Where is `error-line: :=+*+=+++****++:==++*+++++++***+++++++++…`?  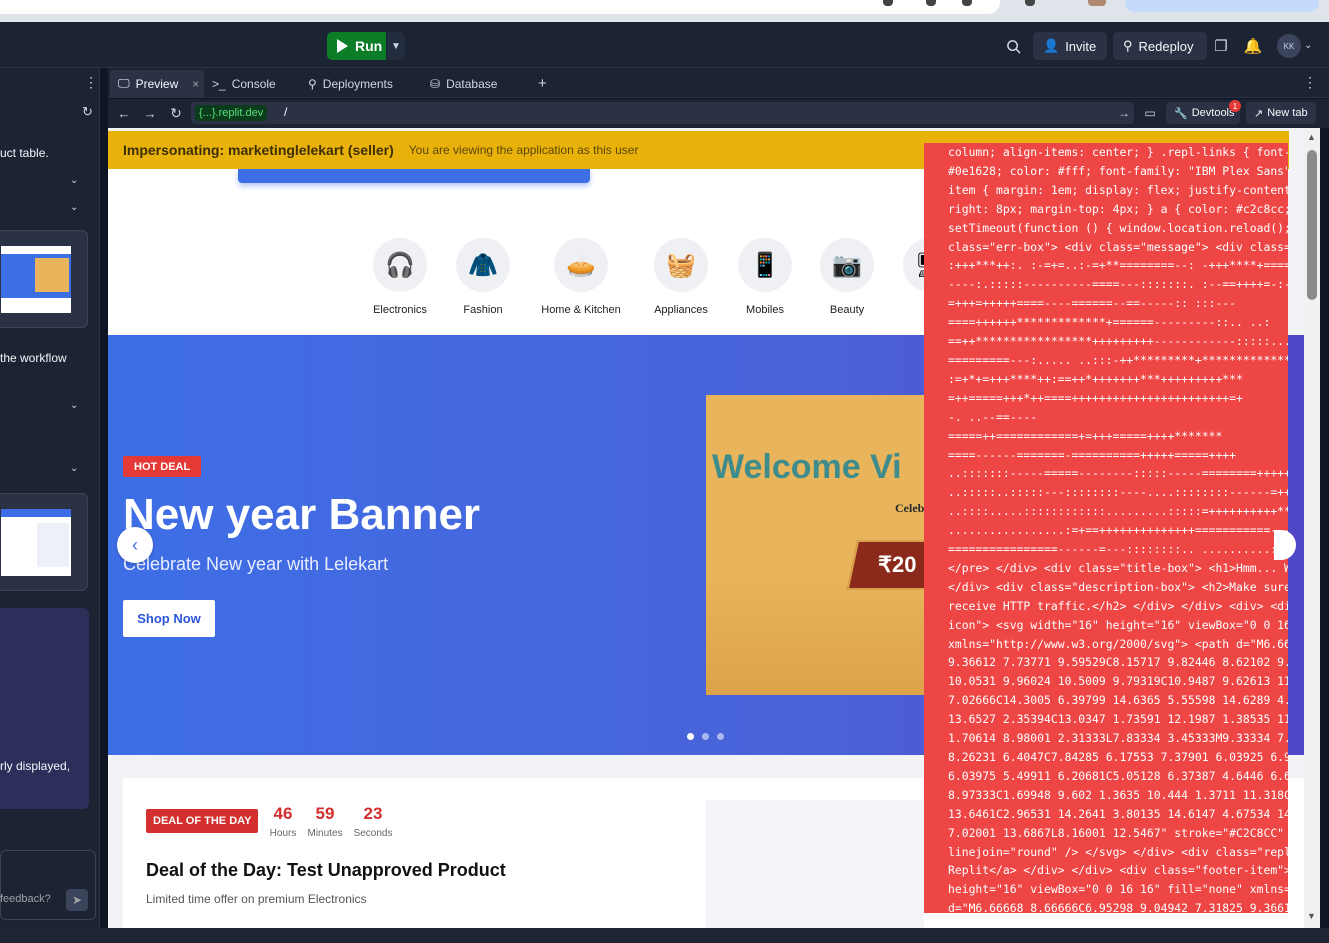
error-line: :=+*+=+++****++:==++*+++++++***+++++++++… is located at coordinates (1095, 378).